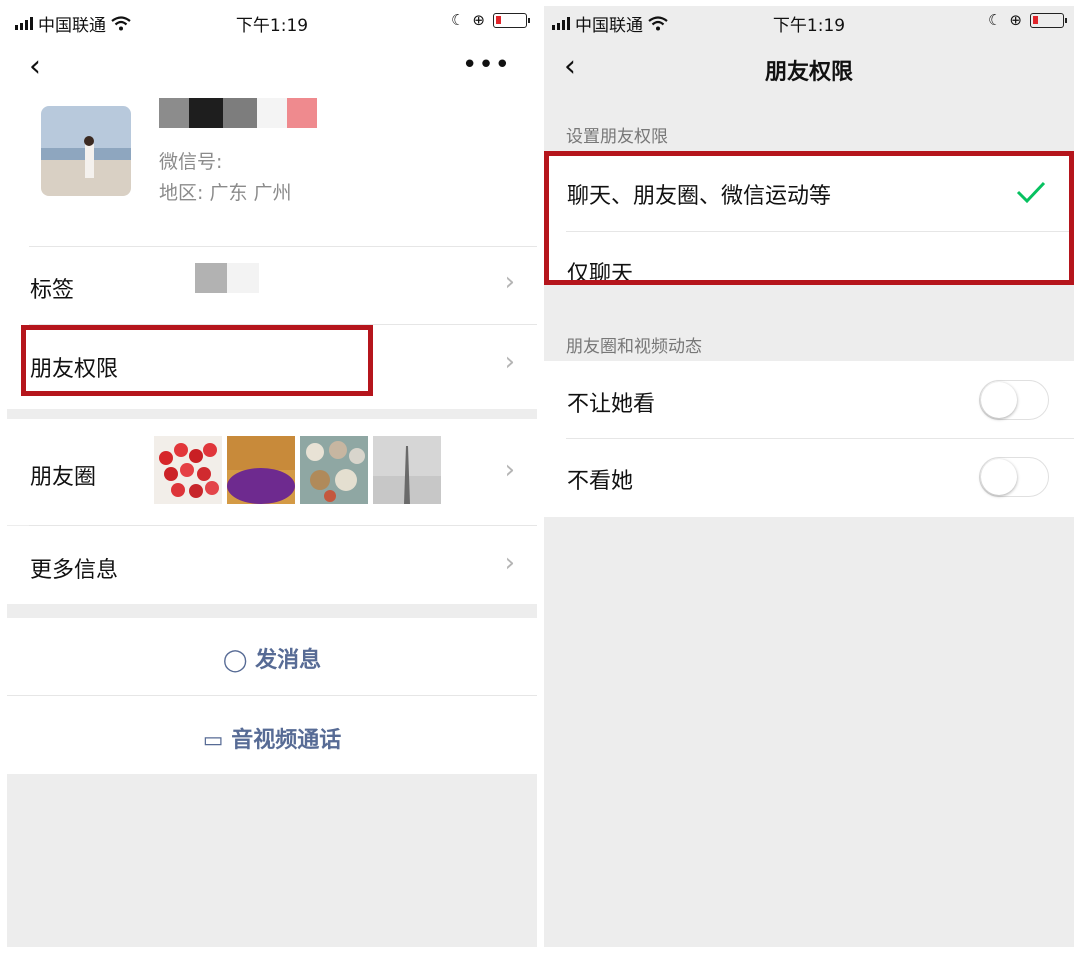  What do you see at coordinates (617, 137) in the screenshot?
I see `section-header-permissions: 设置朋友权限` at bounding box center [617, 137].